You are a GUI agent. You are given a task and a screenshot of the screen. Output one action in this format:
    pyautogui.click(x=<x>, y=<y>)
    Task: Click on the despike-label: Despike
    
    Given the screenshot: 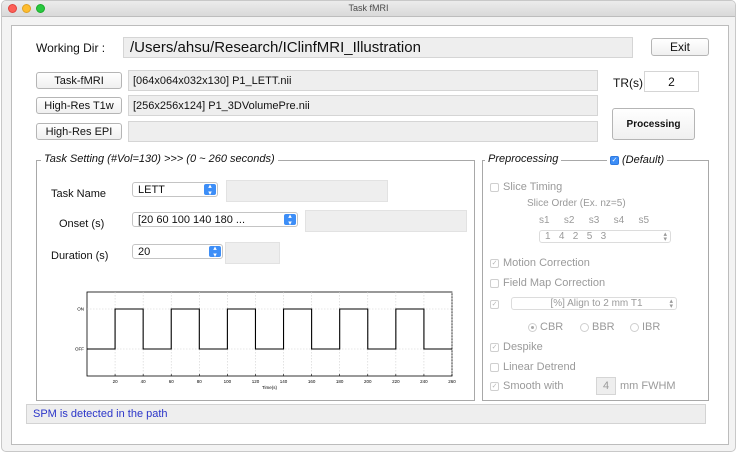 What is the action you would take?
    pyautogui.click(x=523, y=347)
    